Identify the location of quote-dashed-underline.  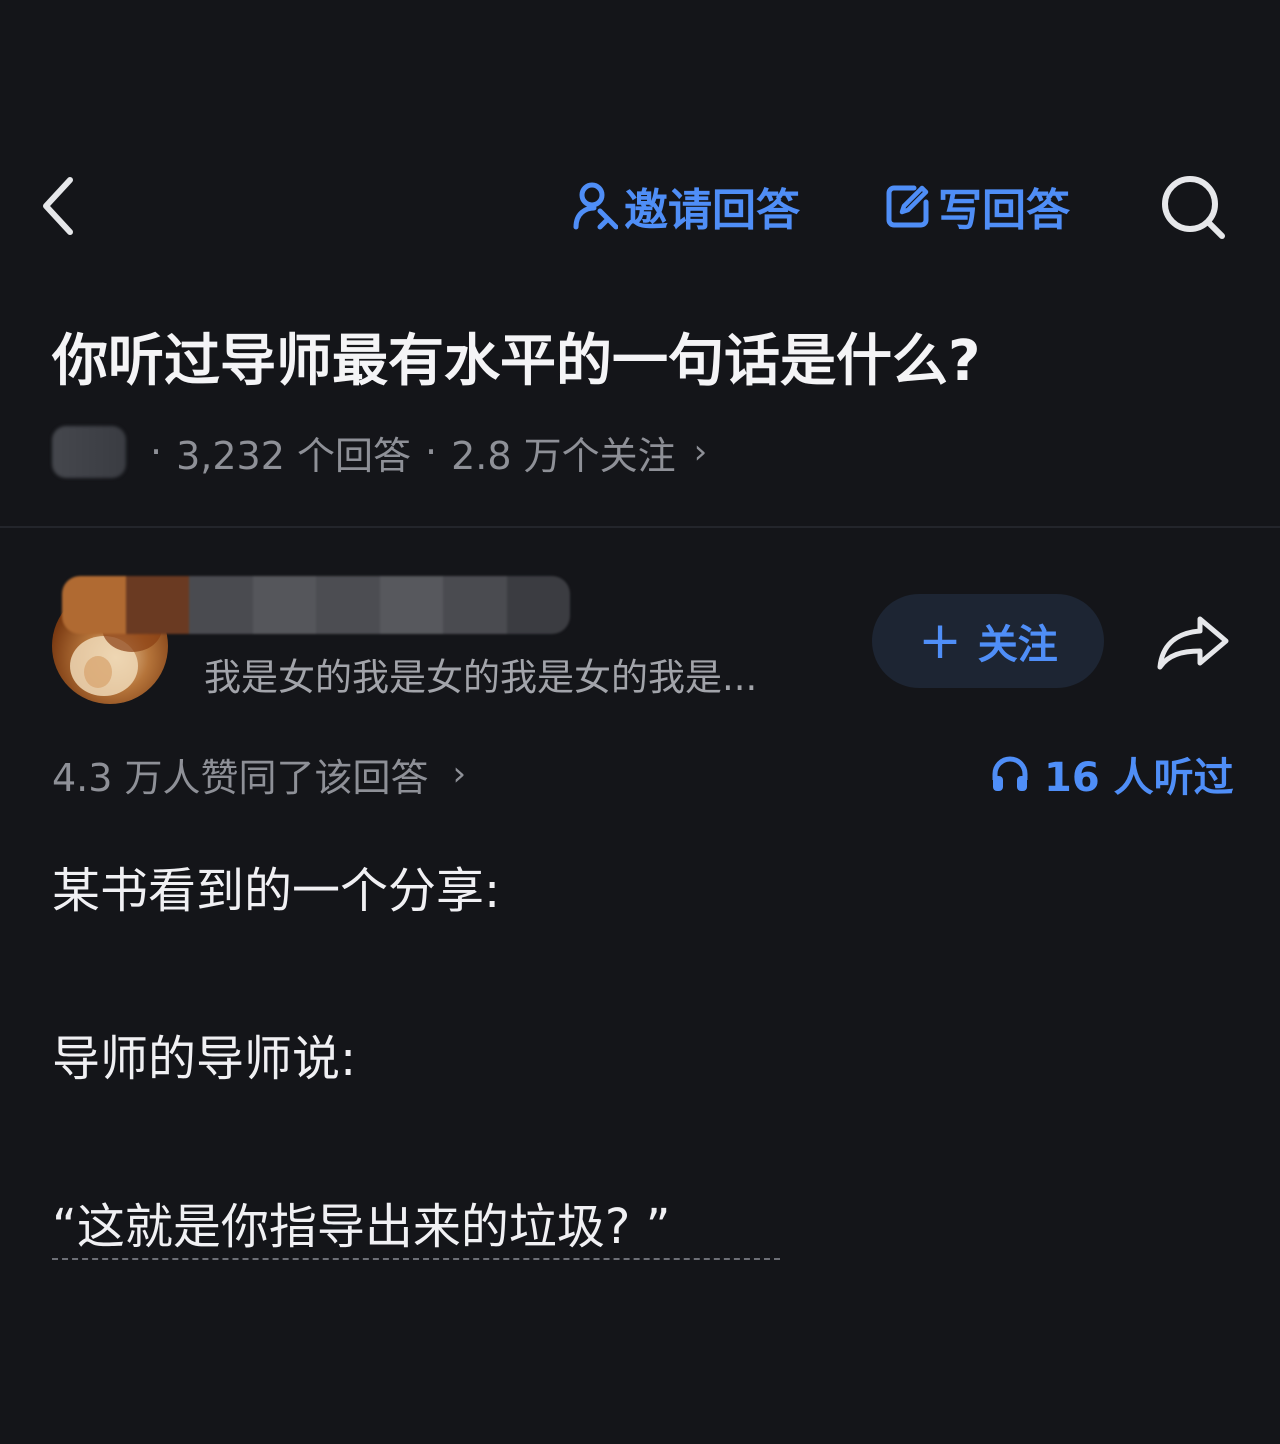
(416, 1259).